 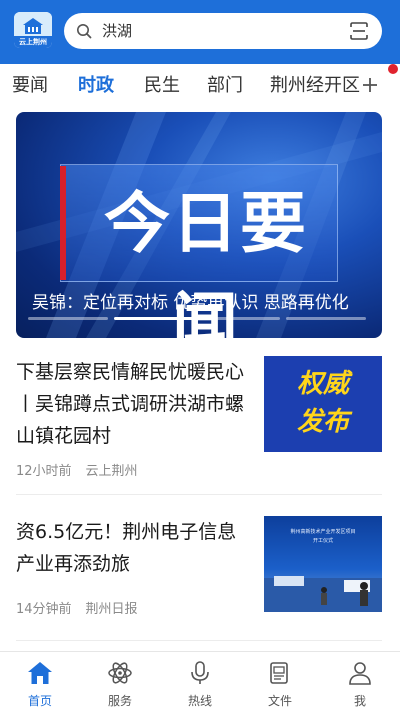 What do you see at coordinates (111, 609) in the screenshot?
I see `news-source: 荆州日报` at bounding box center [111, 609].